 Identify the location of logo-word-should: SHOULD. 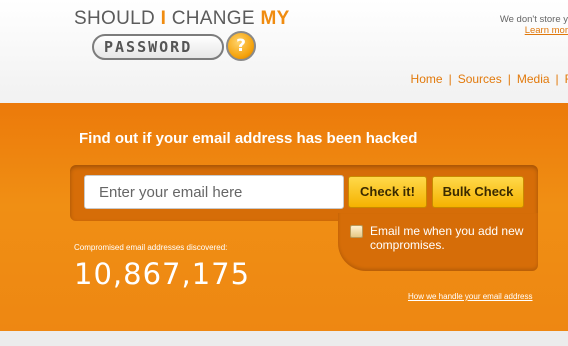
(114, 18).